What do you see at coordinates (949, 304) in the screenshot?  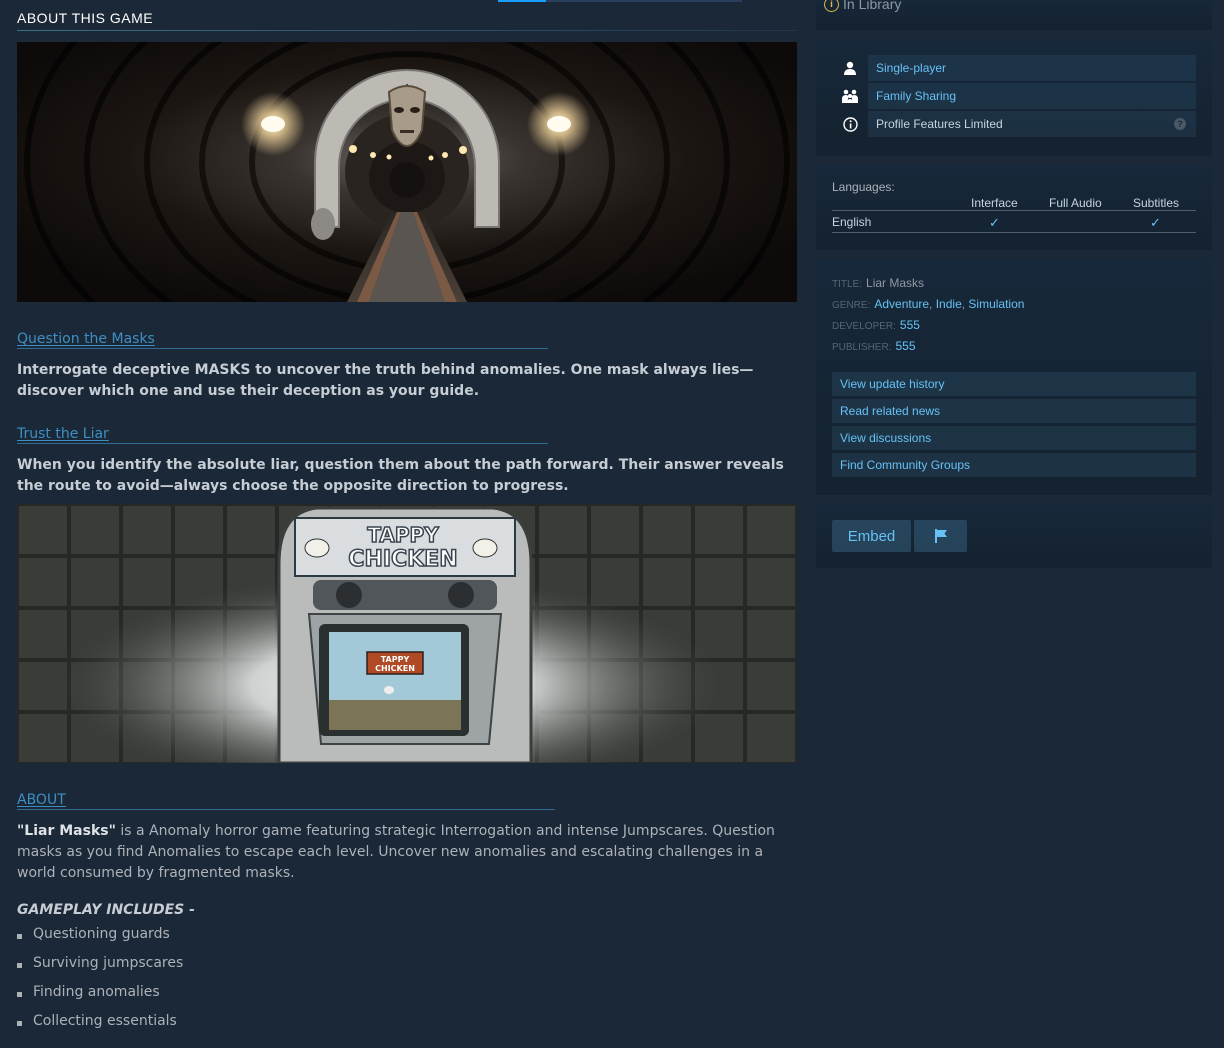 I see `genre-link-indie: Indie` at bounding box center [949, 304].